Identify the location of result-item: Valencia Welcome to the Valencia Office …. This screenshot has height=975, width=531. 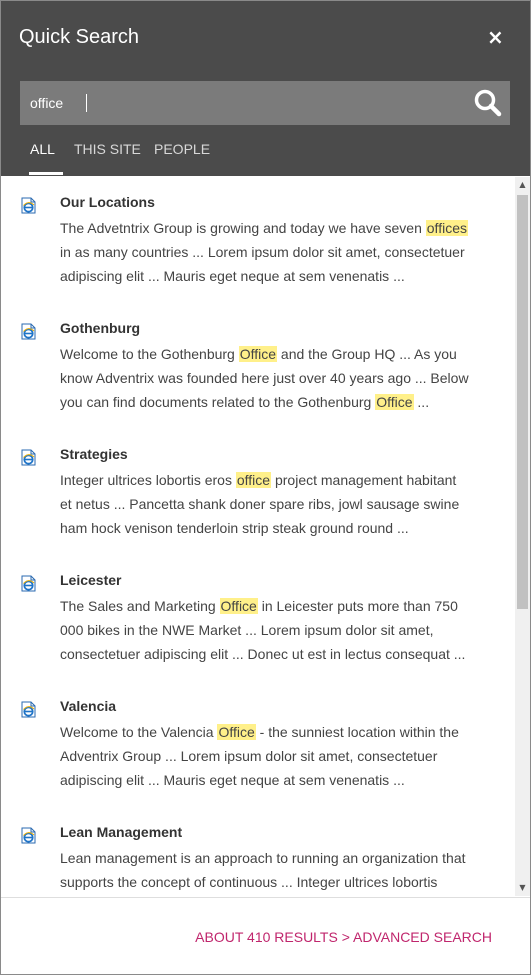
(256, 743).